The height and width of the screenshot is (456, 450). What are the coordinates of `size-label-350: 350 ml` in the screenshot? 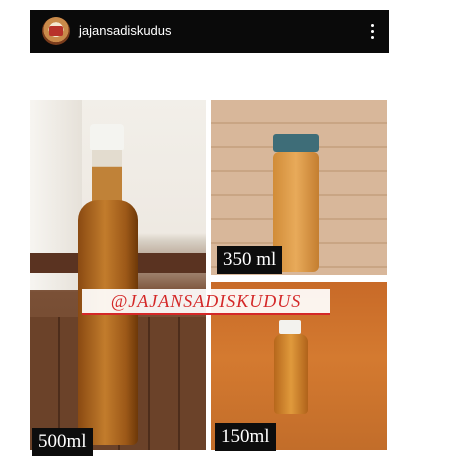 It's located at (250, 260).